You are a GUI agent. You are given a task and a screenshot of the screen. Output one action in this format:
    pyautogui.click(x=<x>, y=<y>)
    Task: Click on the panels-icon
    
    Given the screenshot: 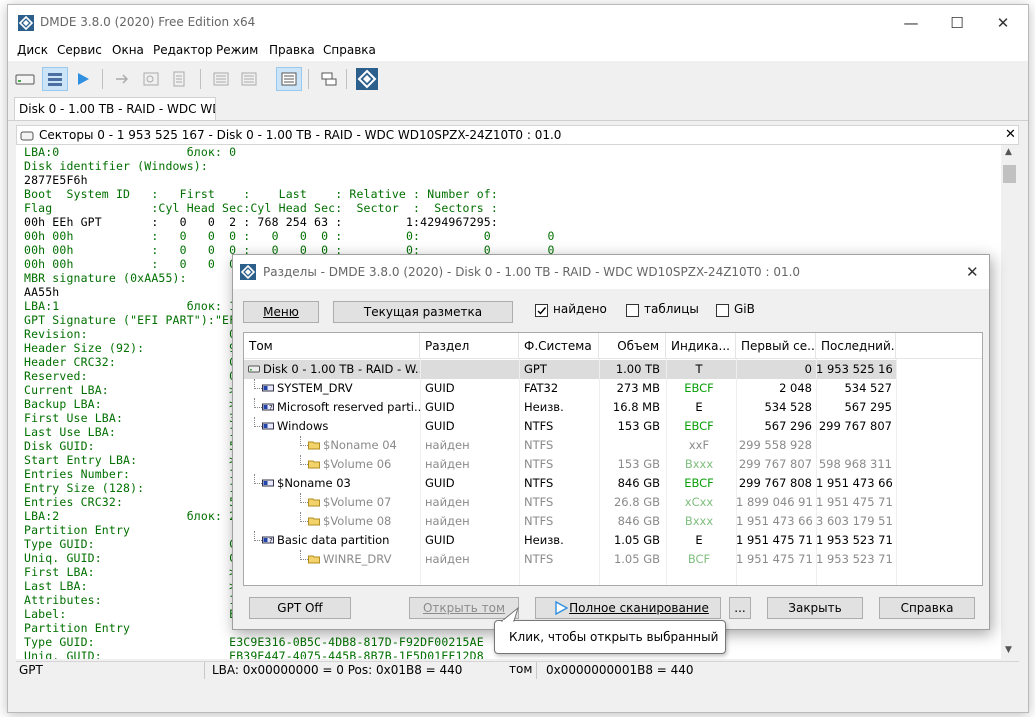 What is the action you would take?
    pyautogui.click(x=329, y=79)
    